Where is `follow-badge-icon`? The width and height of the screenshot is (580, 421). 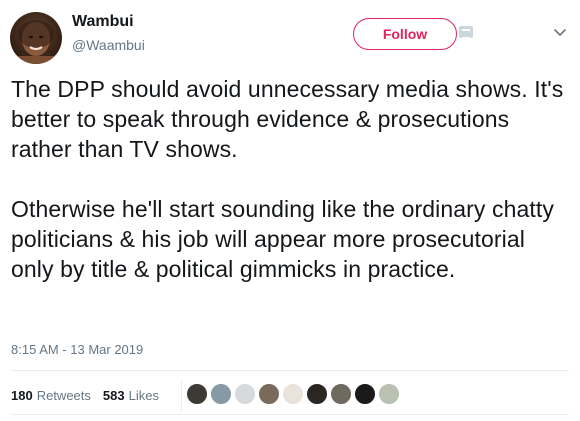
follow-badge-icon is located at coordinates (466, 32).